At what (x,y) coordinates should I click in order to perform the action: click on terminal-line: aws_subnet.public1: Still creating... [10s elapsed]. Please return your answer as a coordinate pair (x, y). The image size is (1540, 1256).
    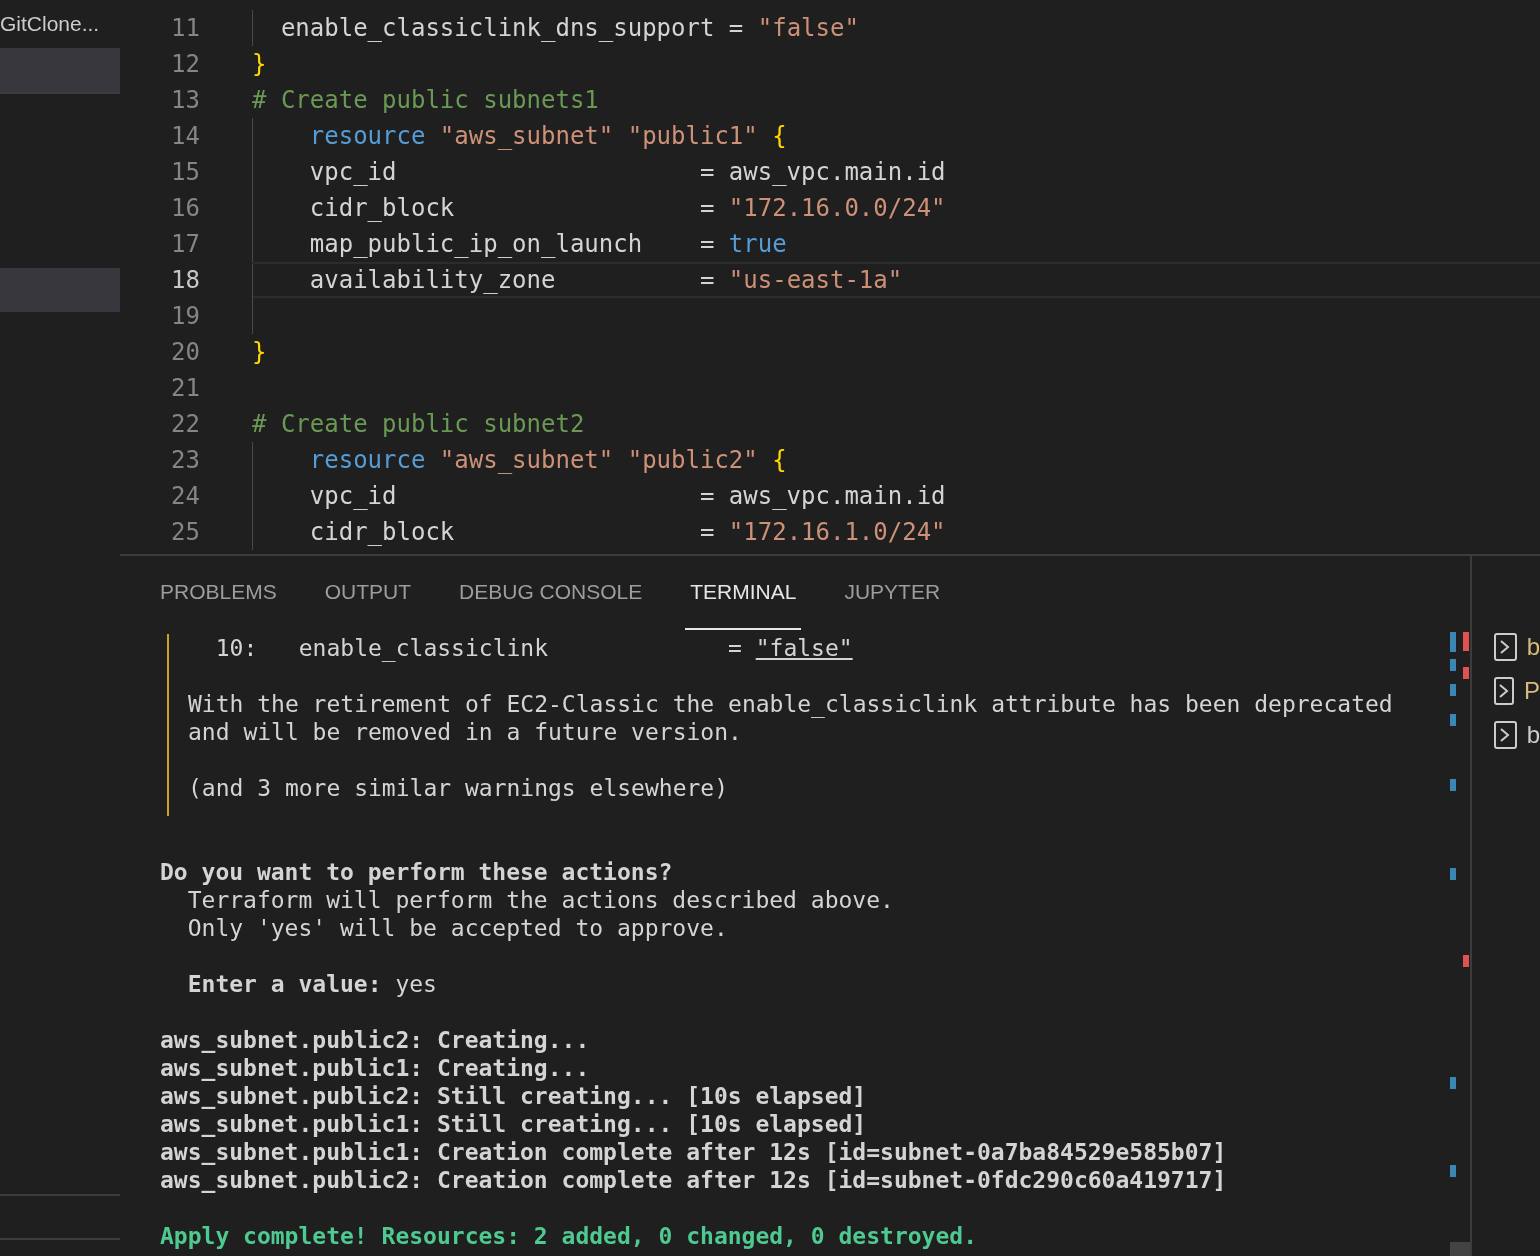
    Looking at the image, I should click on (513, 1124).